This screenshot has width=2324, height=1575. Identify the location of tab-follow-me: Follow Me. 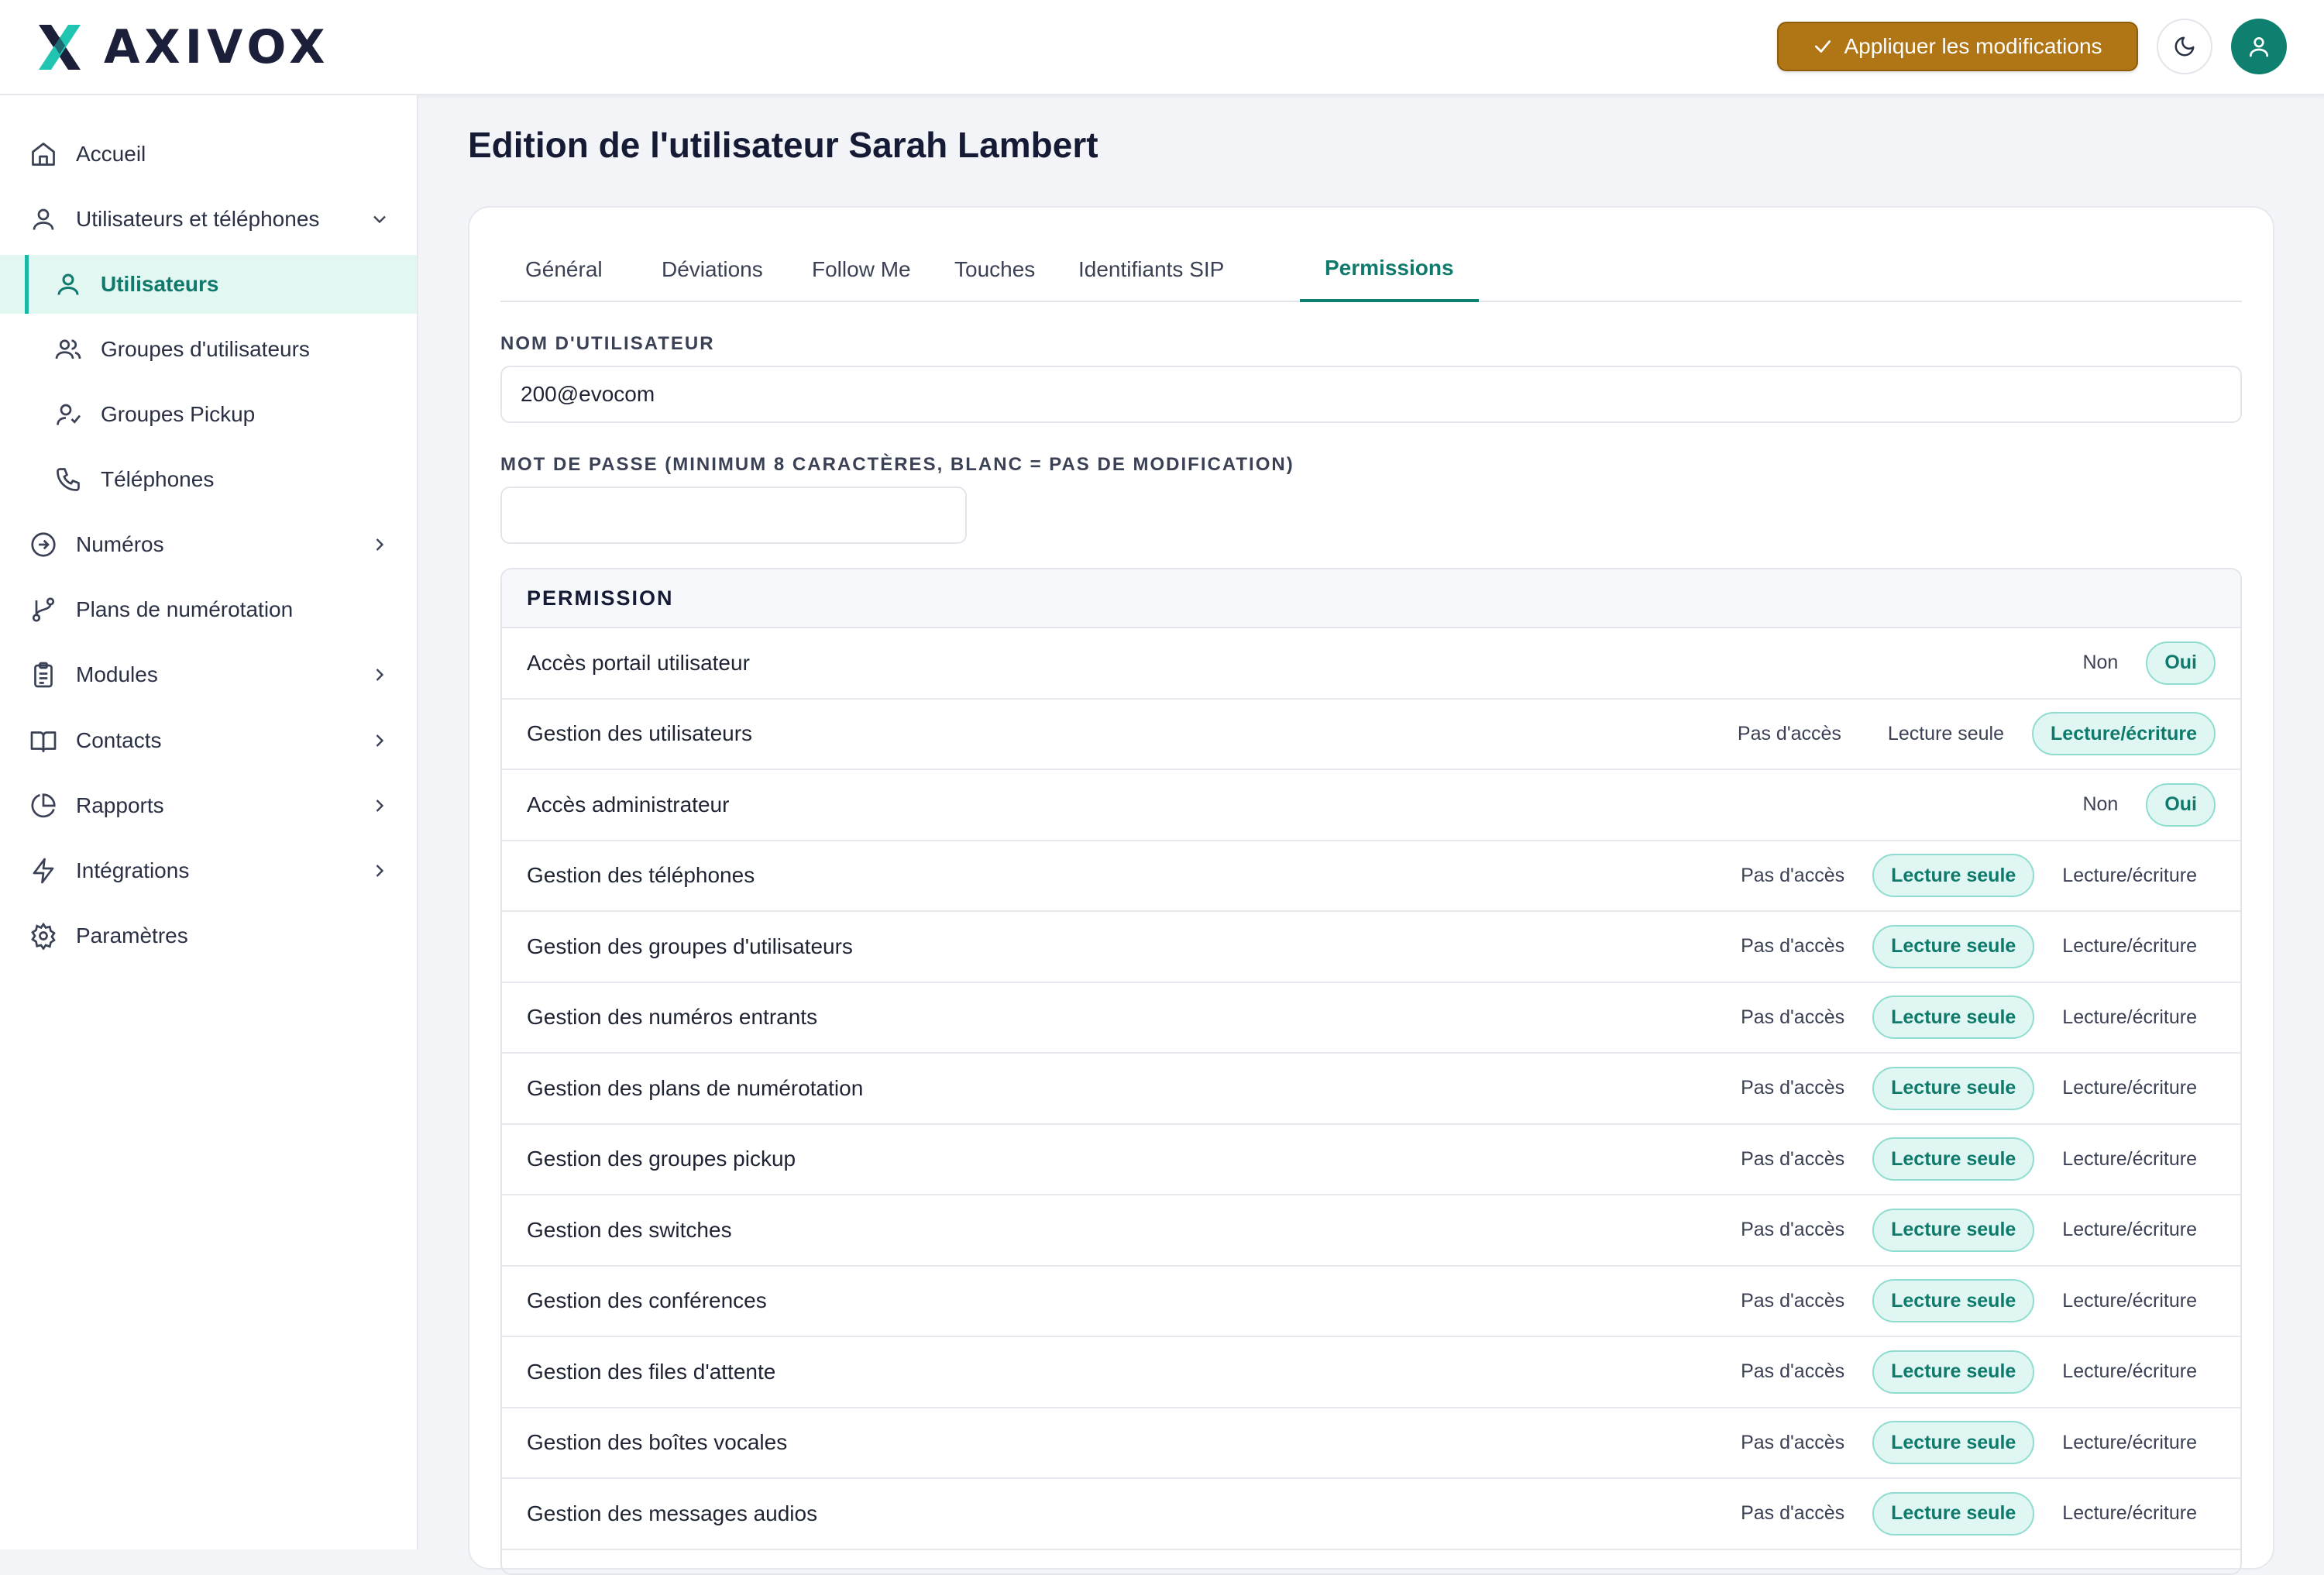
(861, 269).